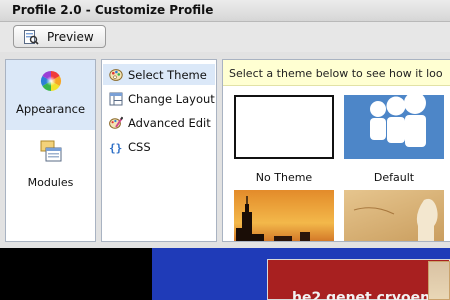  Describe the element at coordinates (398, 121) in the screenshot. I see `myspace-people-icon` at that location.